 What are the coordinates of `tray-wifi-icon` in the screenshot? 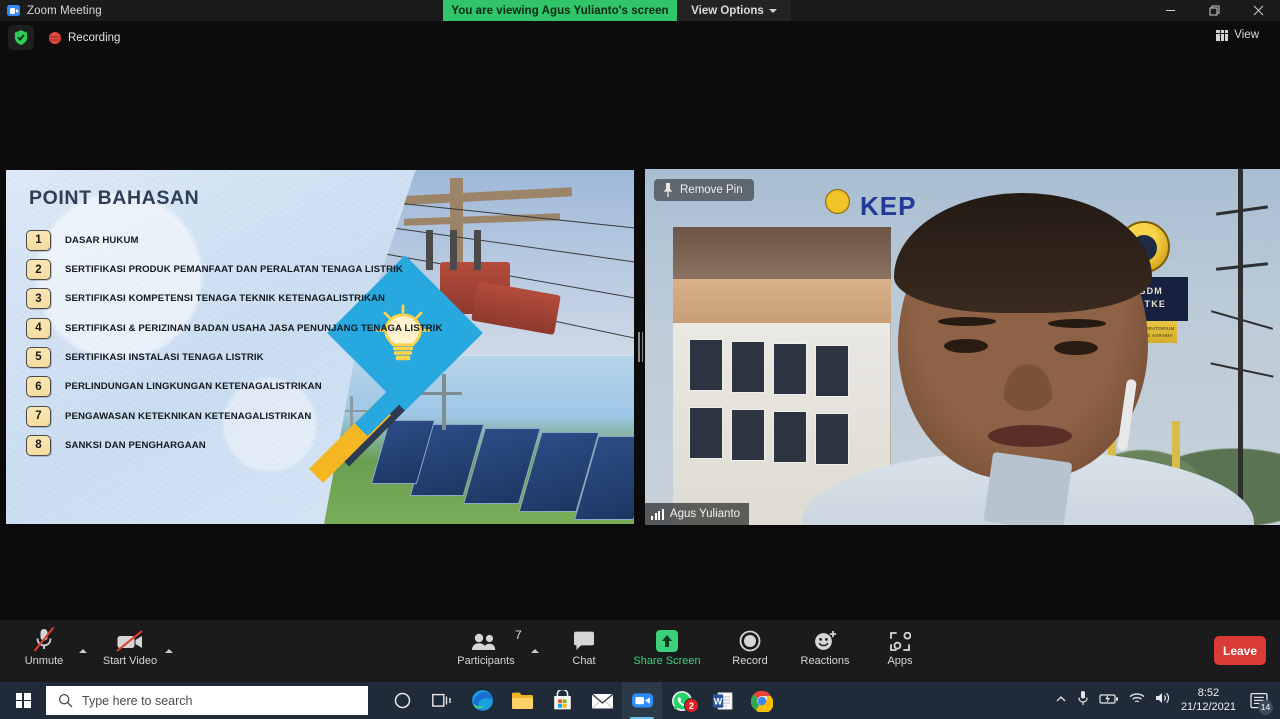 It's located at (1137, 701).